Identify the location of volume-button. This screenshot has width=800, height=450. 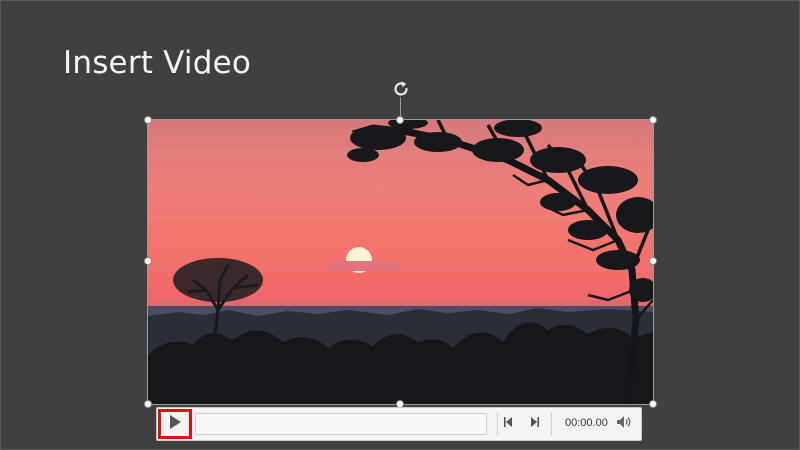
(624, 424).